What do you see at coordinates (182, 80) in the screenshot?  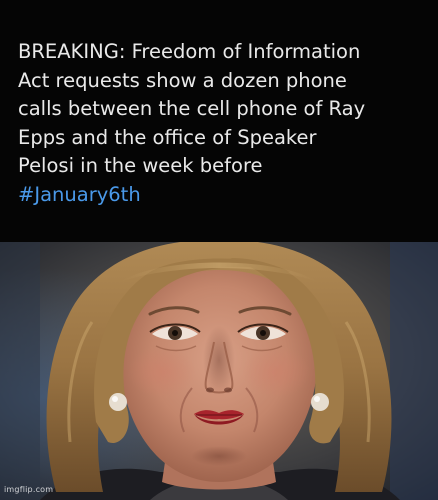 I see `caption-line-2: Act requests show a dozen phone` at bounding box center [182, 80].